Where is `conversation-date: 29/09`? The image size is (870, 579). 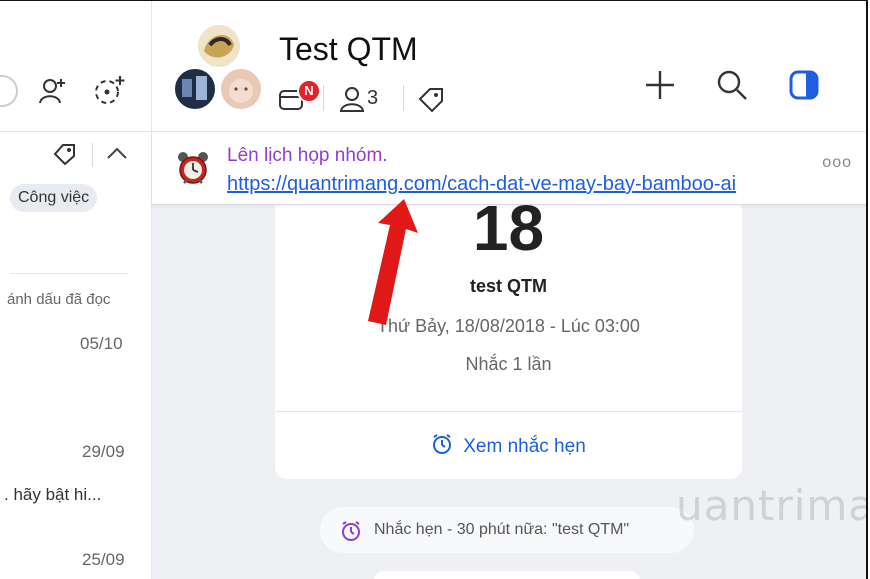
conversation-date: 29/09 is located at coordinates (103, 451).